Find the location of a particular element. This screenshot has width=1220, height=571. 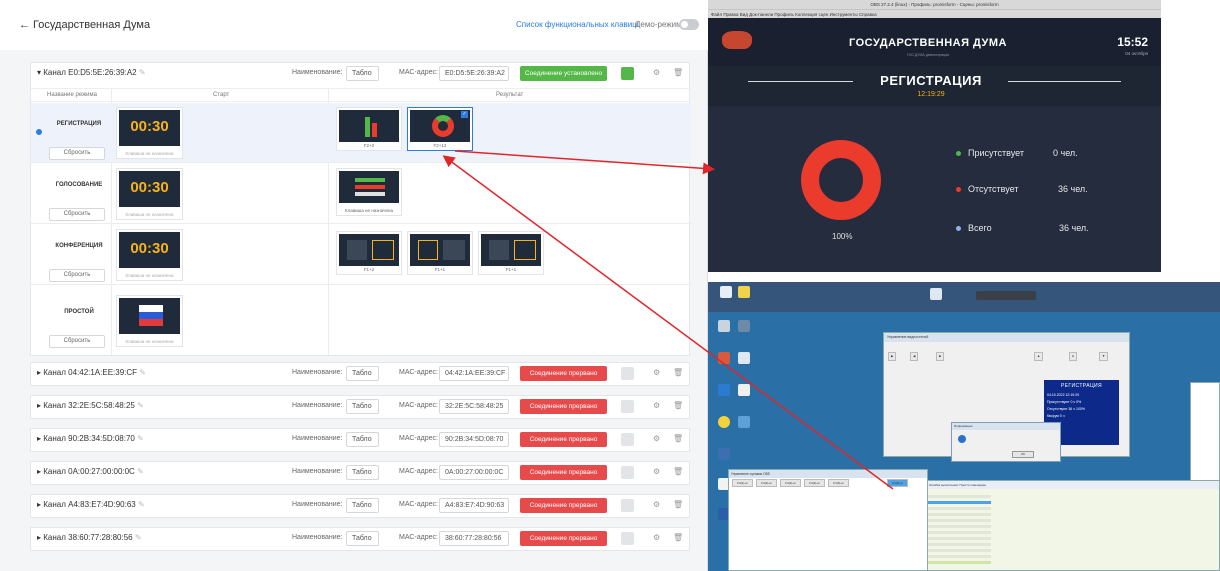

computer-icon is located at coordinates (726, 292).